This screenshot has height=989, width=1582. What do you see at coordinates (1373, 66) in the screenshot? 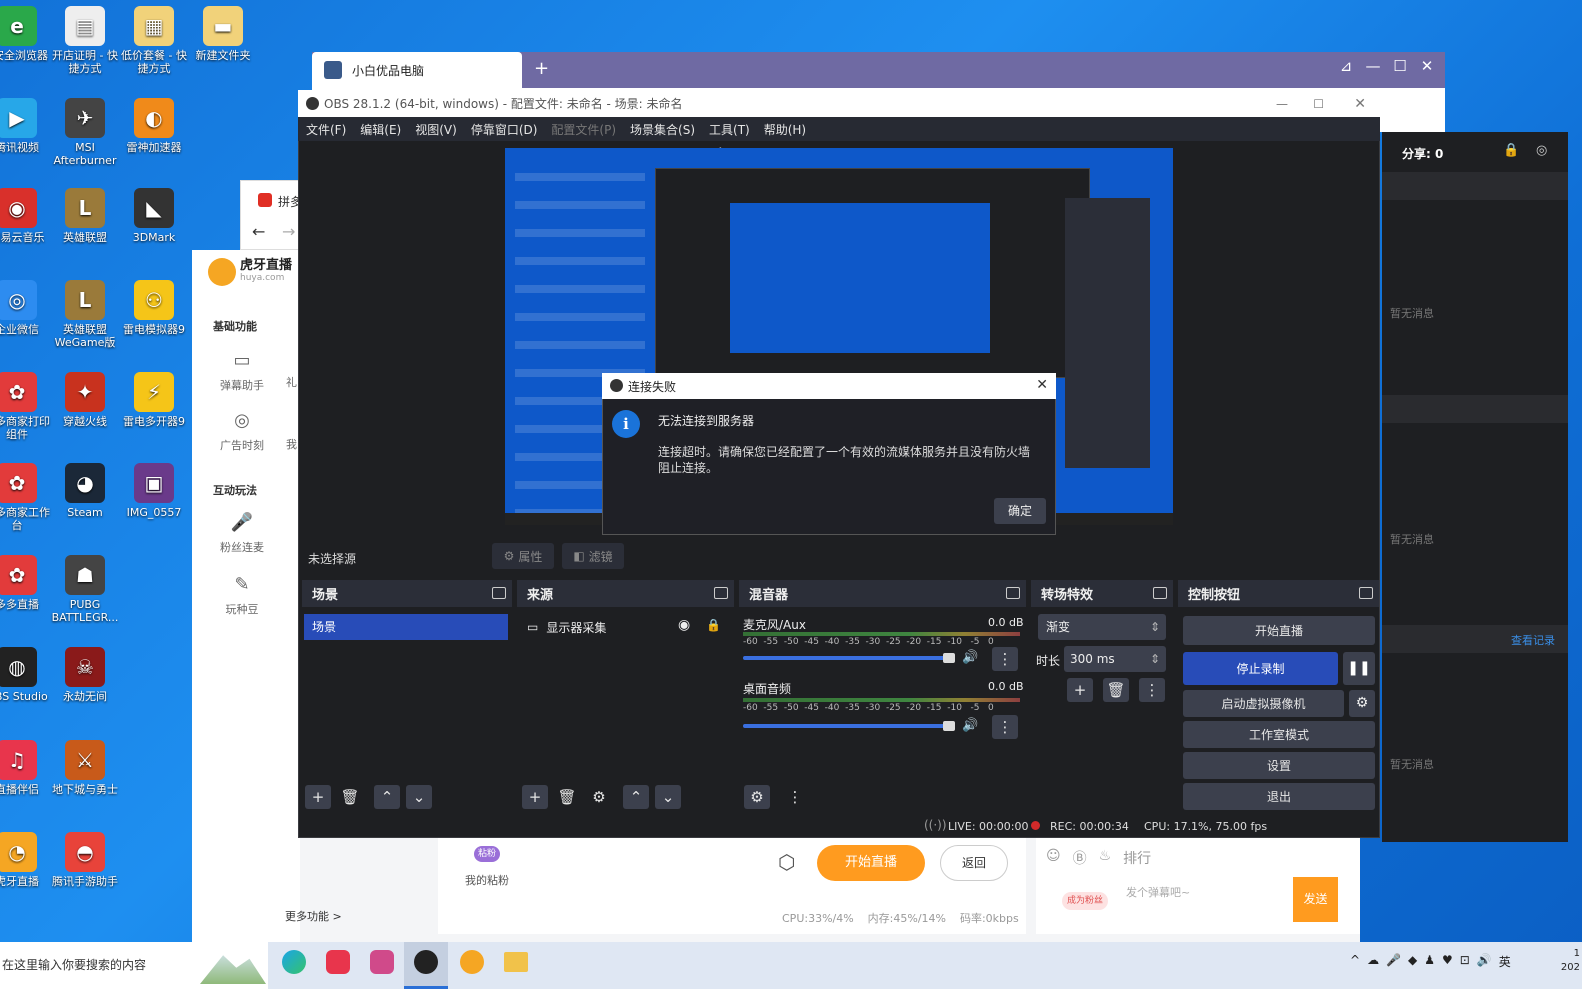
I see `minimize-icon: —` at bounding box center [1373, 66].